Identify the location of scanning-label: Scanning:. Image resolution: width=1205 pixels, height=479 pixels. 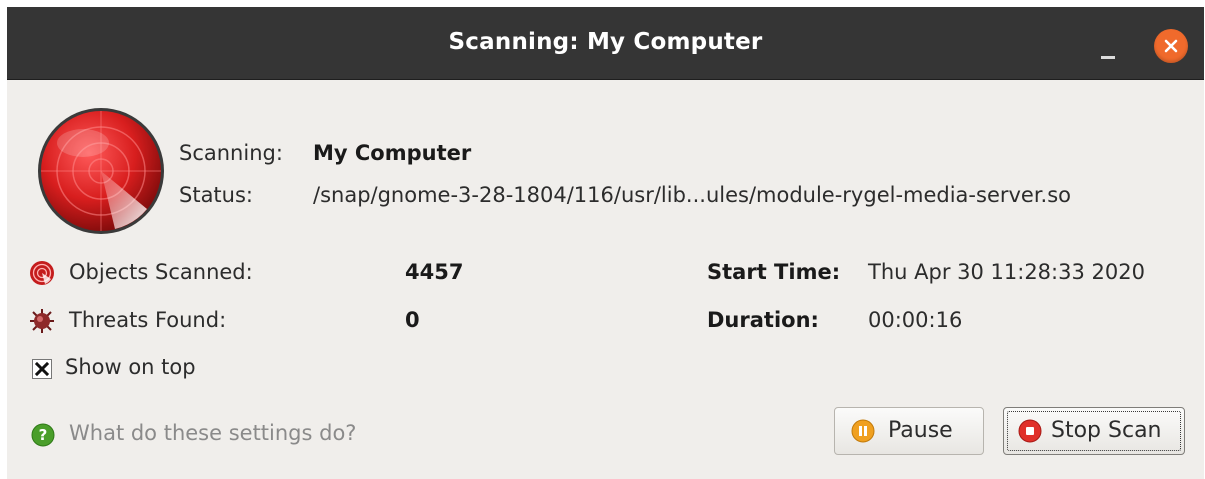
(231, 153).